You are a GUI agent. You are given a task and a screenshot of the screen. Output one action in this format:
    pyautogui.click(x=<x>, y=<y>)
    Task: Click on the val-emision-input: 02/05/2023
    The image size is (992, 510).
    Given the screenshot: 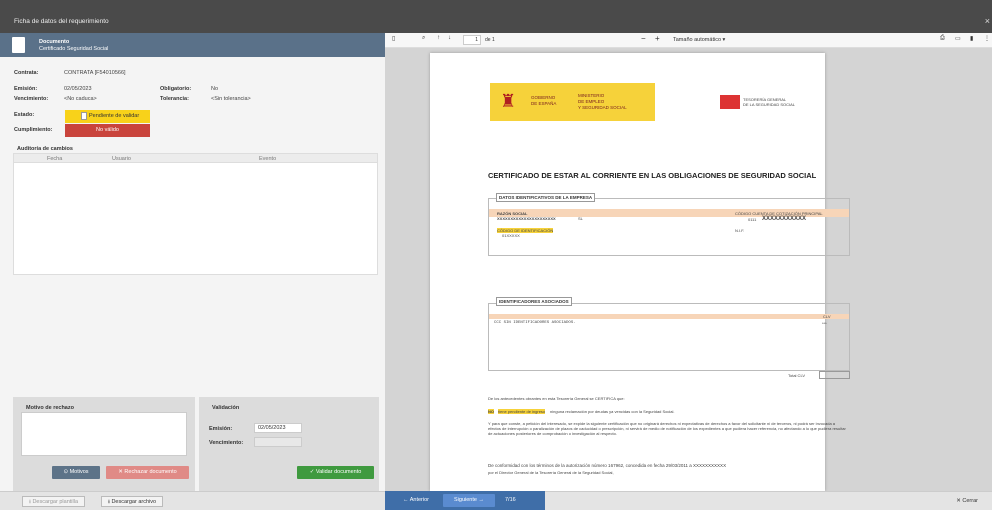 What is the action you would take?
    pyautogui.click(x=278, y=428)
    